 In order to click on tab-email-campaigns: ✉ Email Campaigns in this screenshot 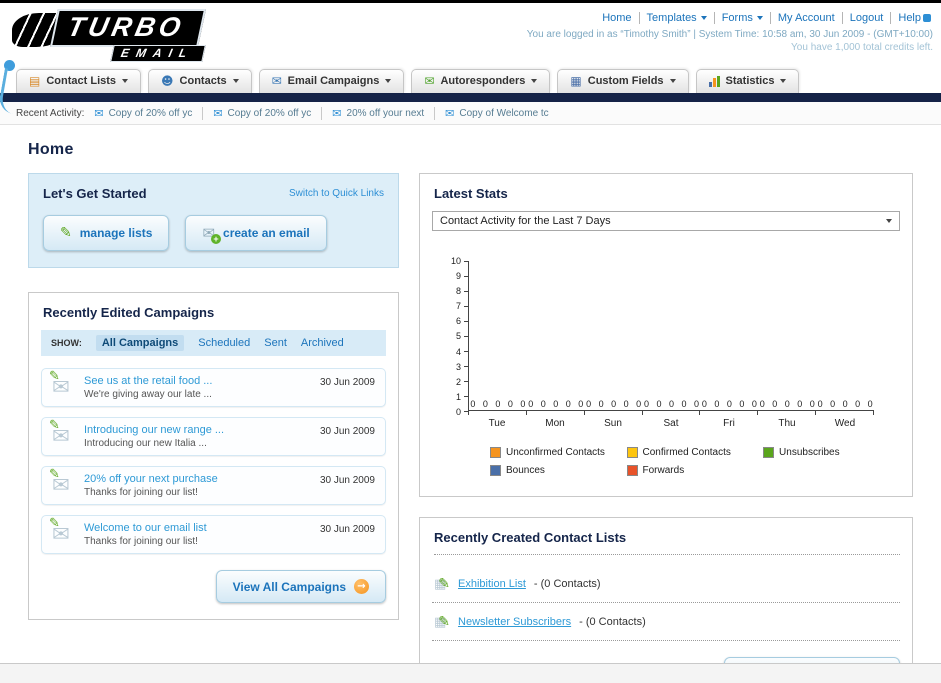, I will do `click(331, 81)`.